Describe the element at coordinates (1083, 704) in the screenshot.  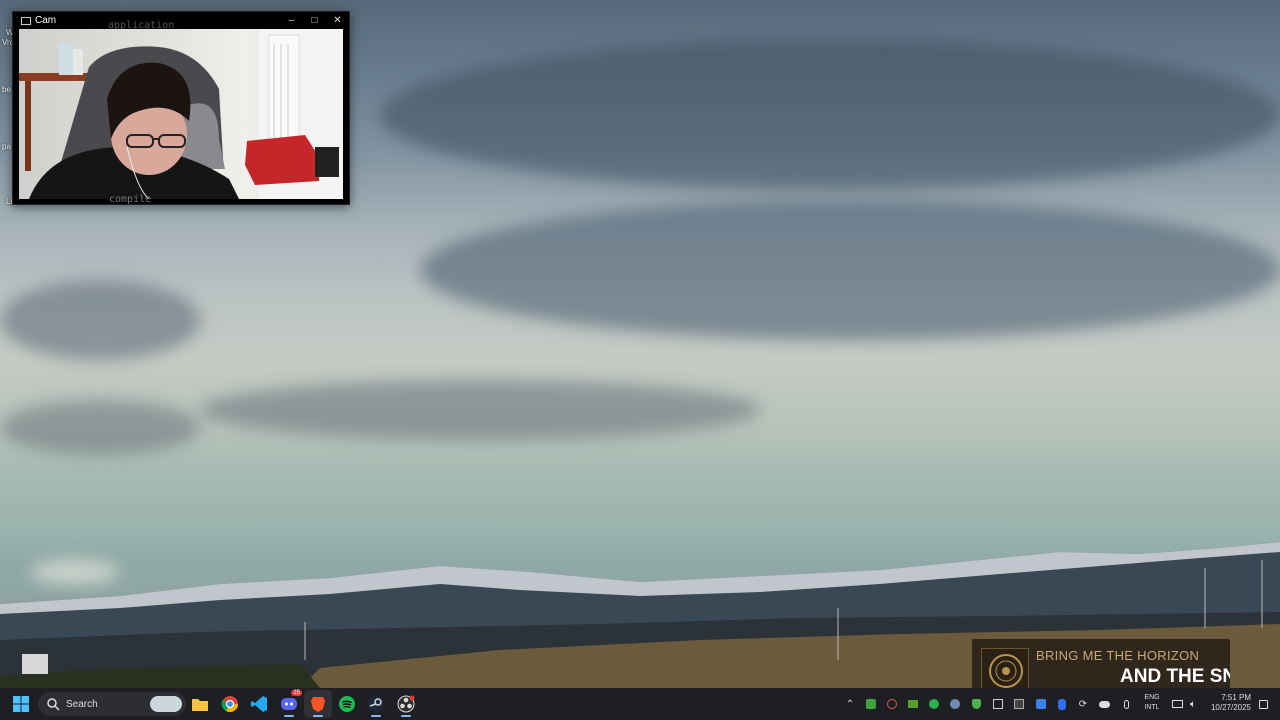
I see `sync-icon: ⟳` at that location.